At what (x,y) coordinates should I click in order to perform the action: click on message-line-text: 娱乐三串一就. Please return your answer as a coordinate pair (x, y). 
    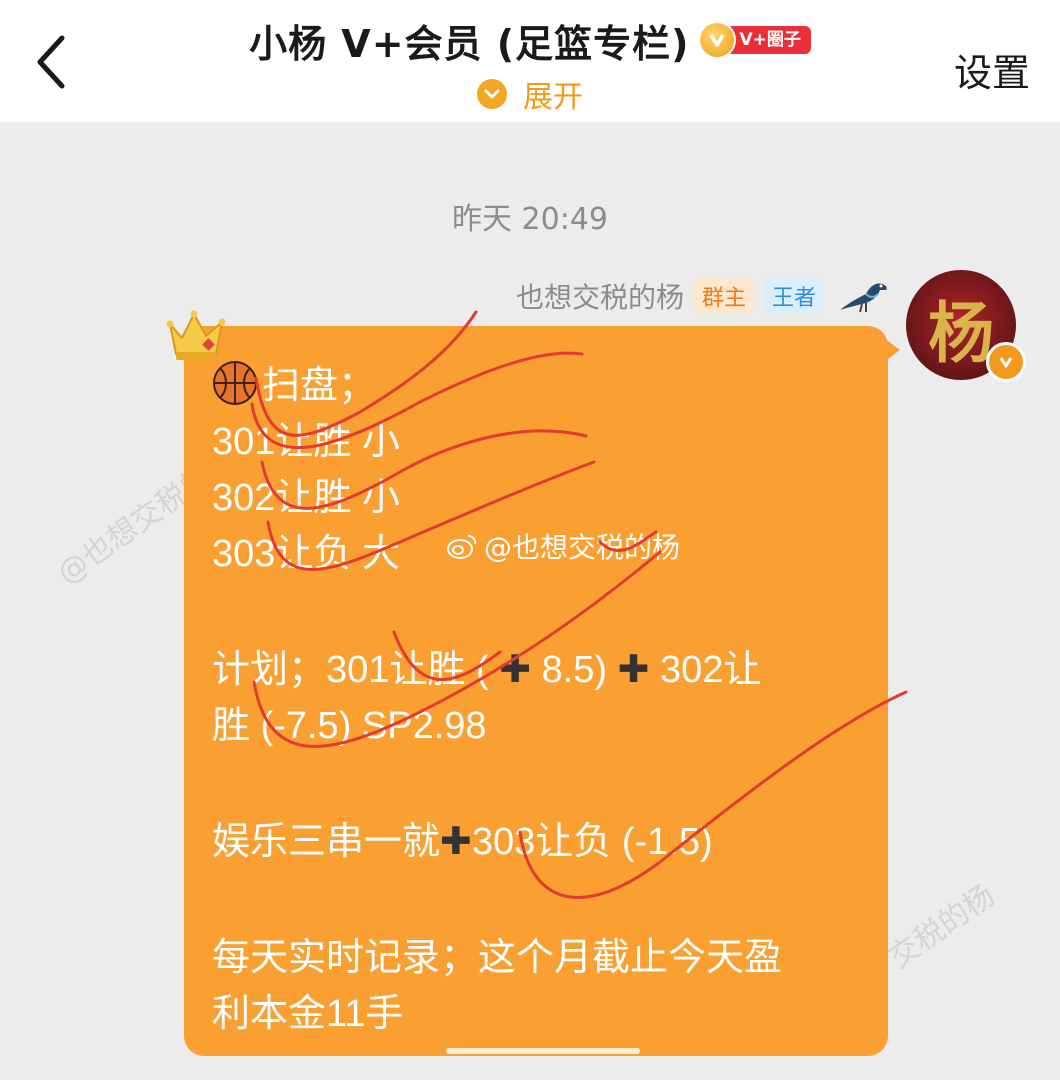
    Looking at the image, I should click on (326, 842).